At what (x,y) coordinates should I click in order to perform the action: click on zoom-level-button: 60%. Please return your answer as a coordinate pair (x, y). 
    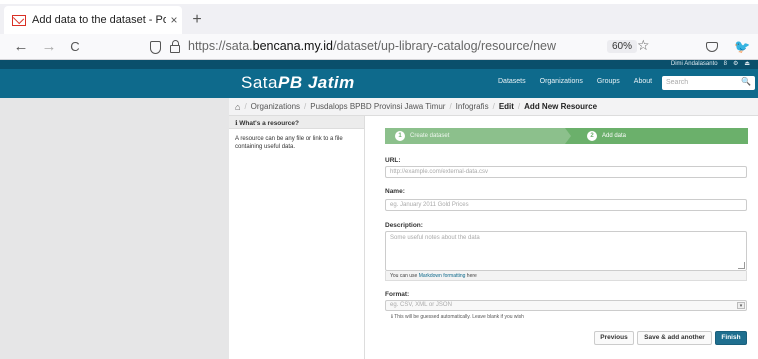
    Looking at the image, I should click on (622, 46).